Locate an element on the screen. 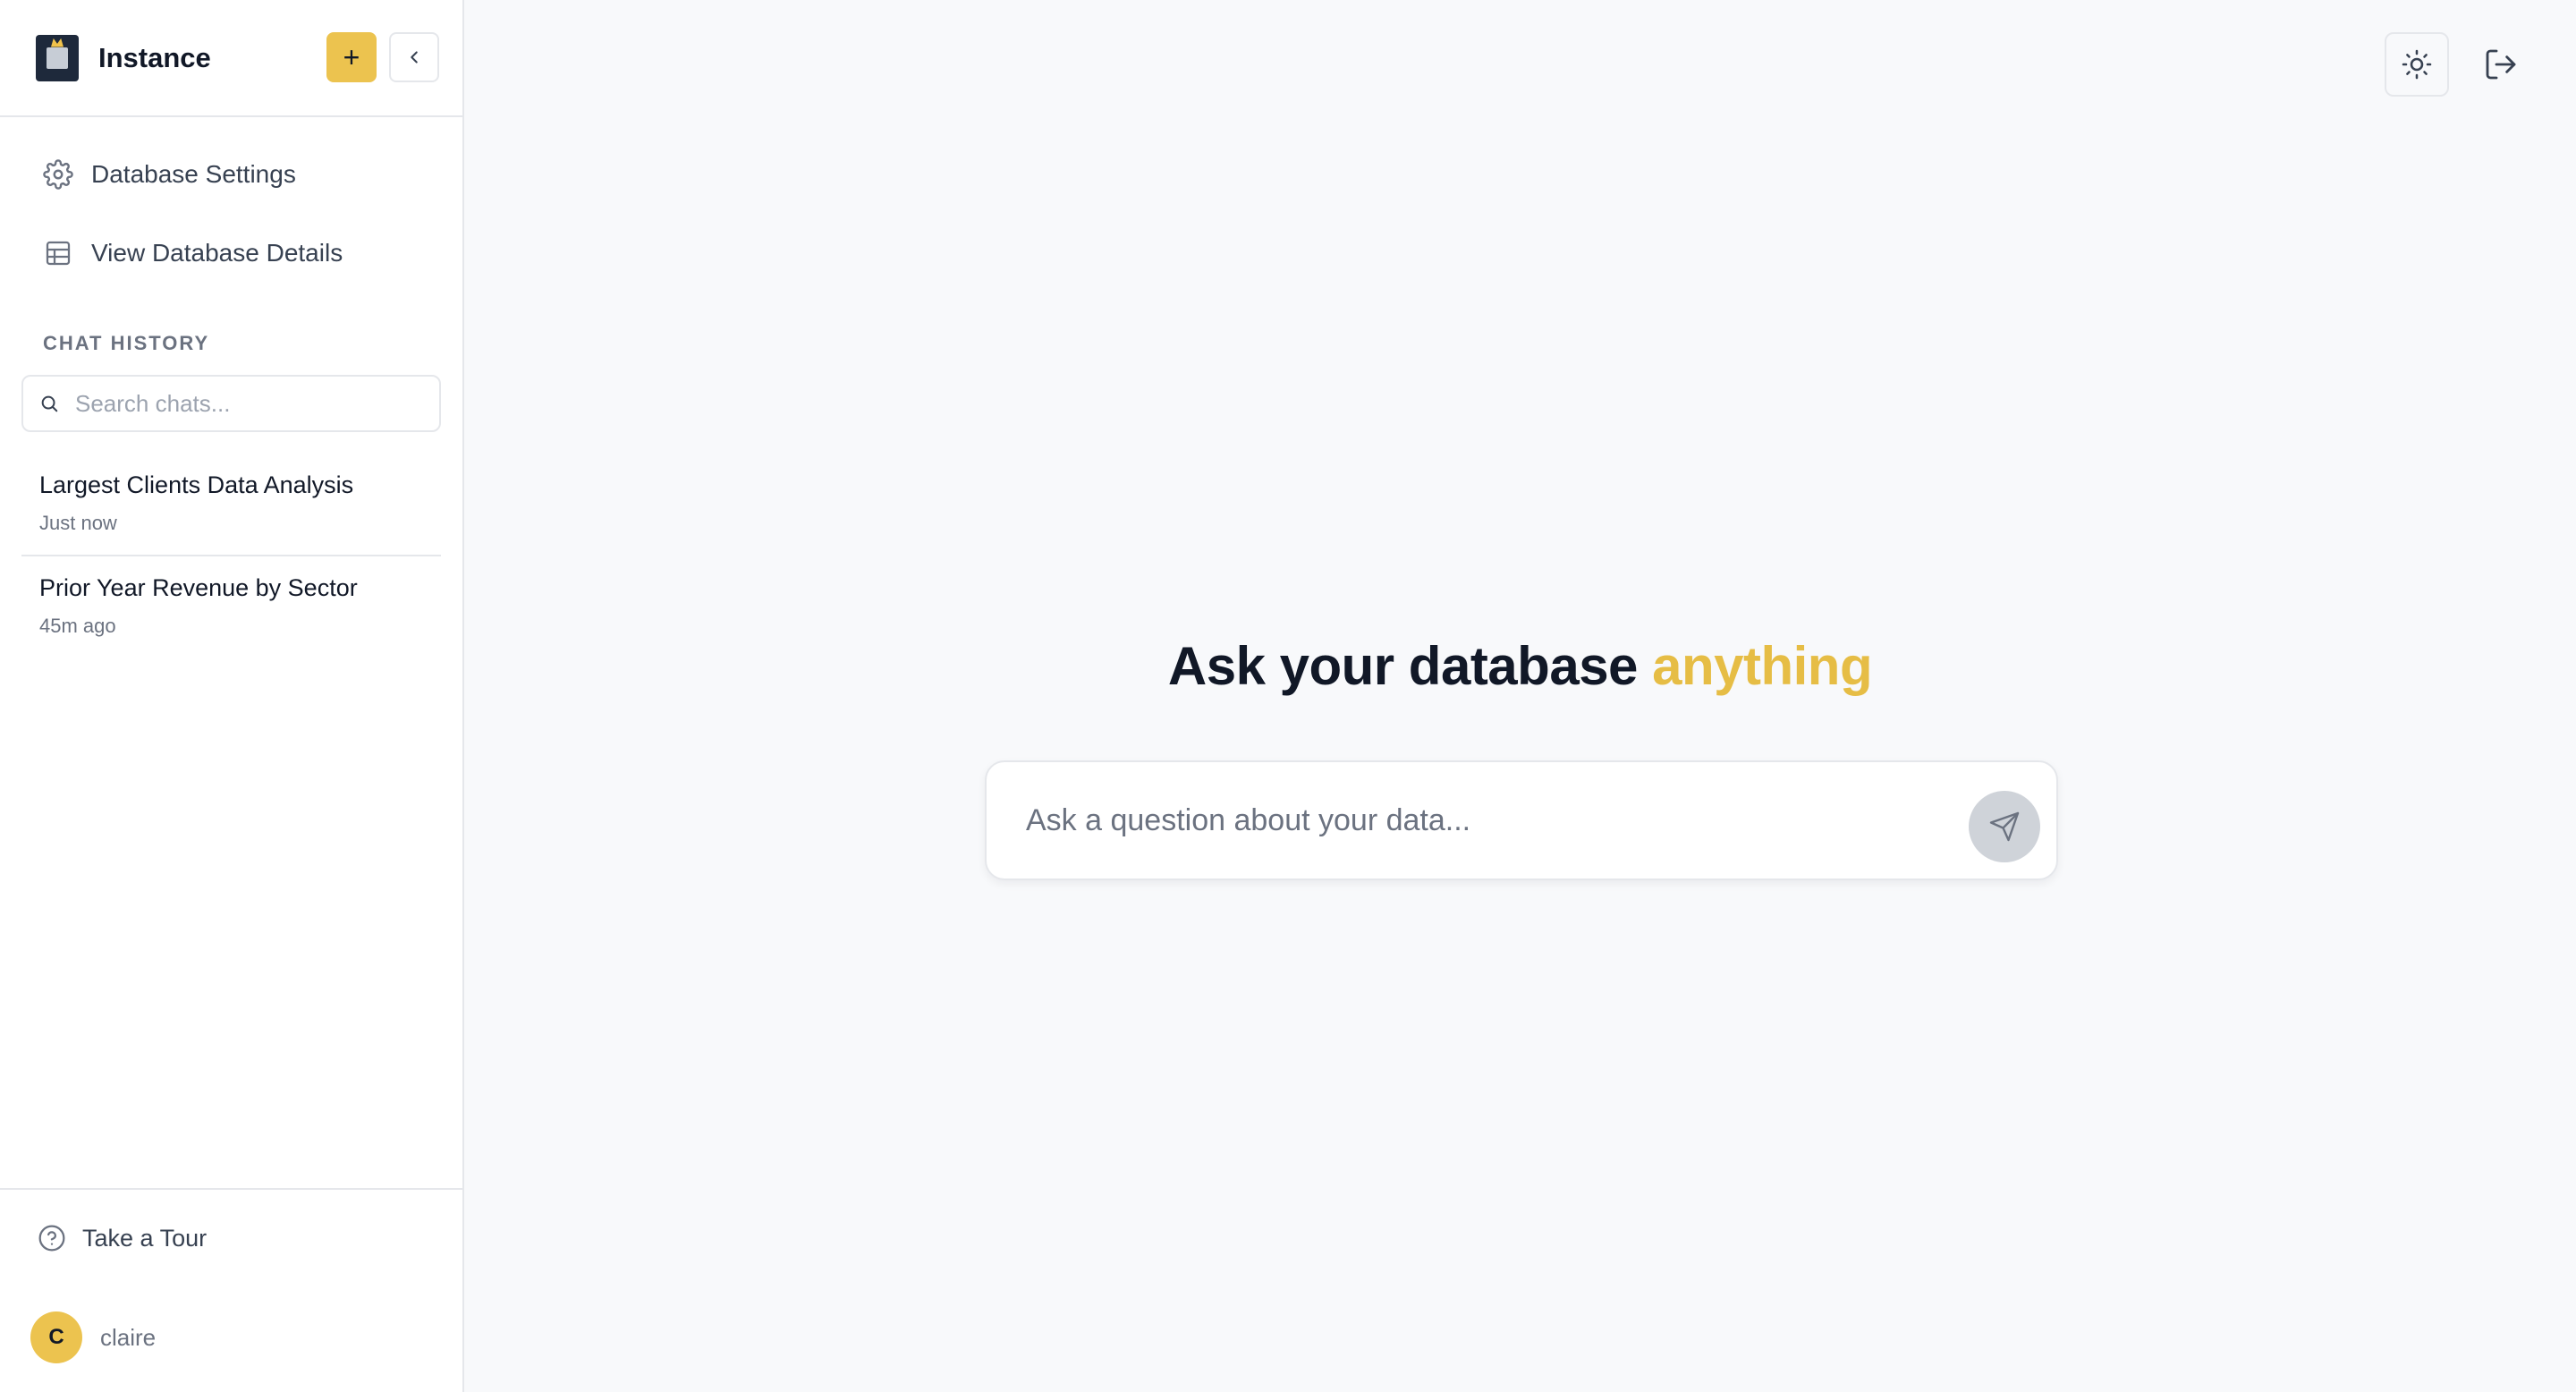 This screenshot has width=2576, height=1392. collapse-sidebar-button is located at coordinates (414, 57).